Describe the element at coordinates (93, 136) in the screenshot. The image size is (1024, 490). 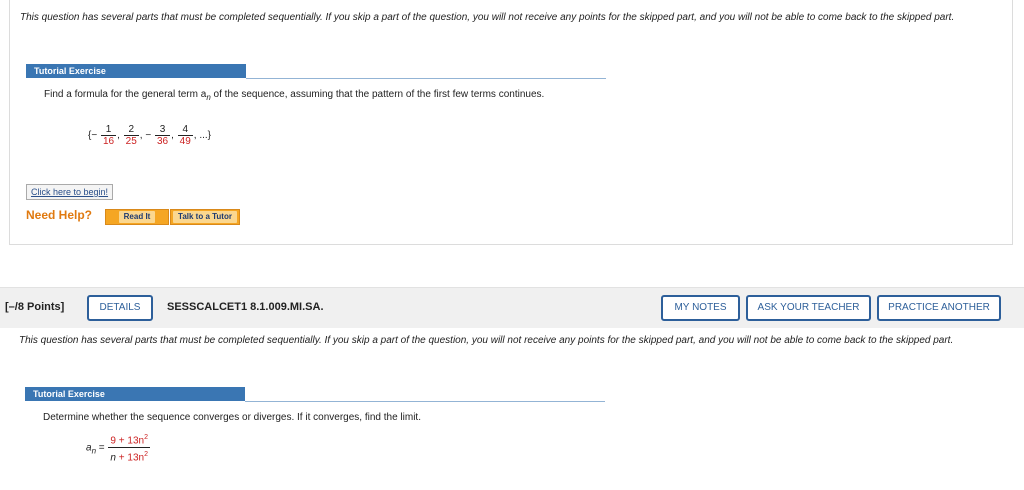
I see `sequence-open-brace: {−` at that location.